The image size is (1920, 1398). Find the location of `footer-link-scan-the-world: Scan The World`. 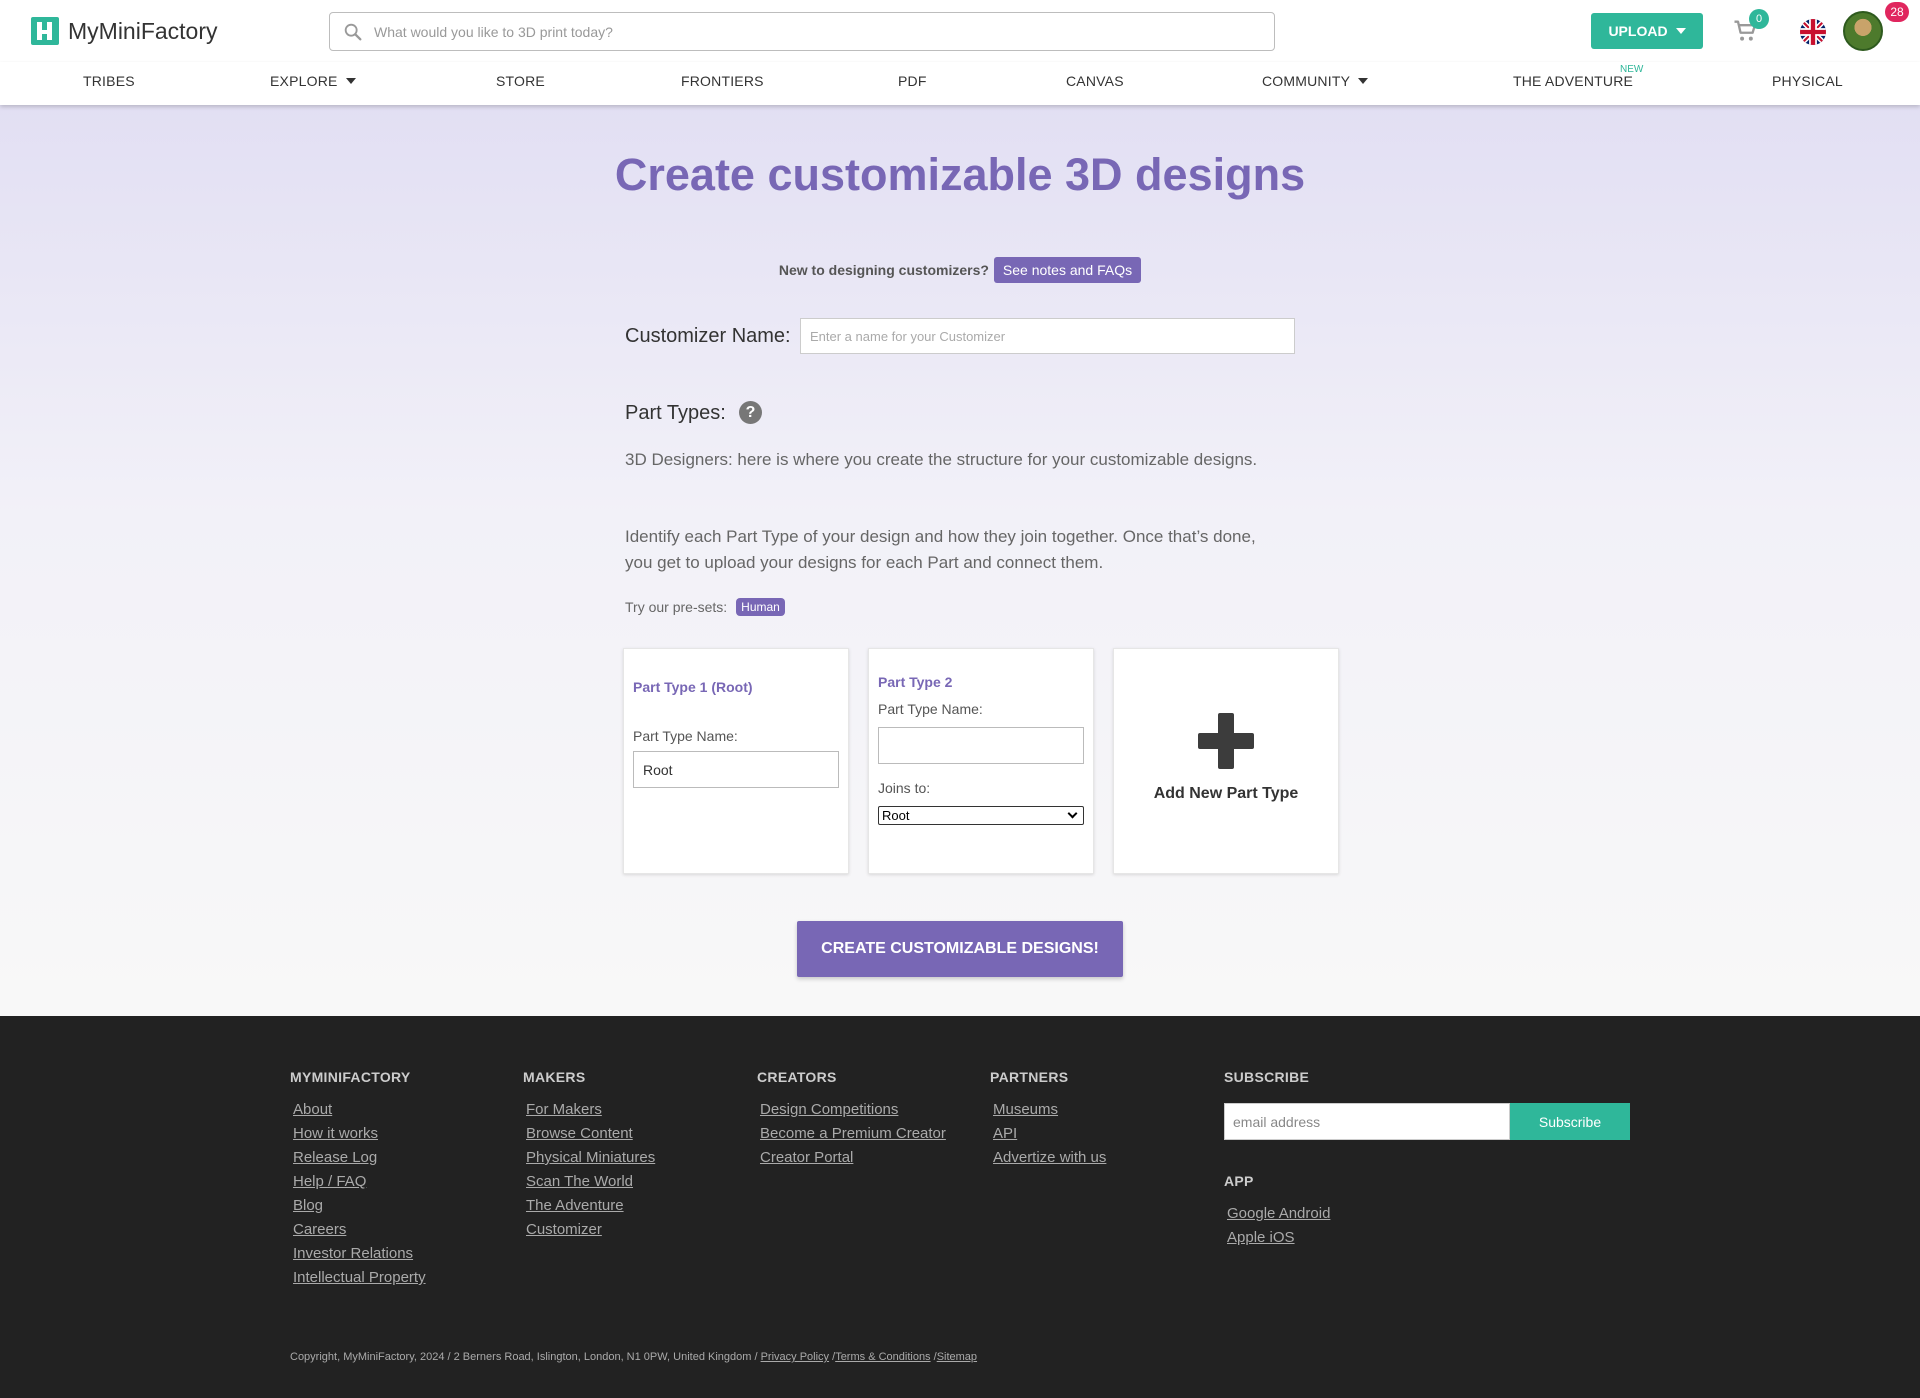

footer-link-scan-the-world: Scan The World is located at coordinates (590, 1185).